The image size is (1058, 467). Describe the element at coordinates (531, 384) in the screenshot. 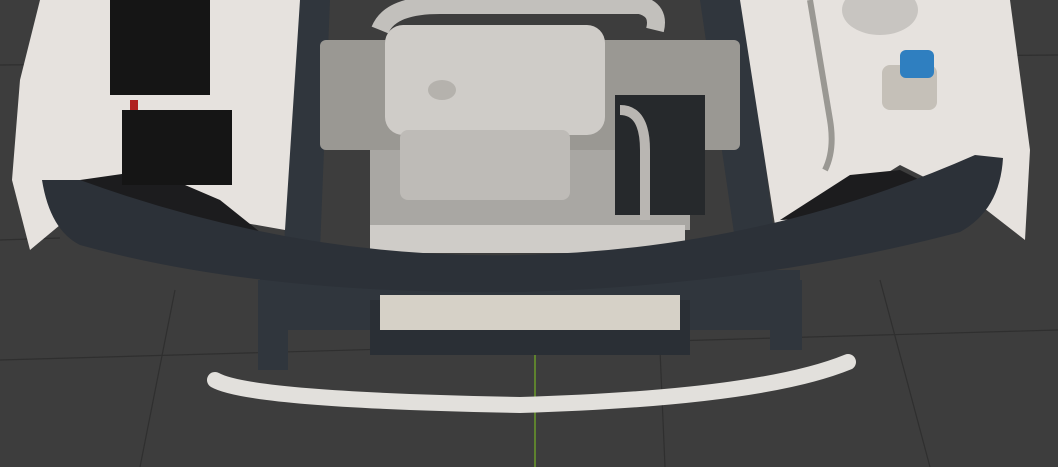

I see `lower-bumper-bar` at that location.